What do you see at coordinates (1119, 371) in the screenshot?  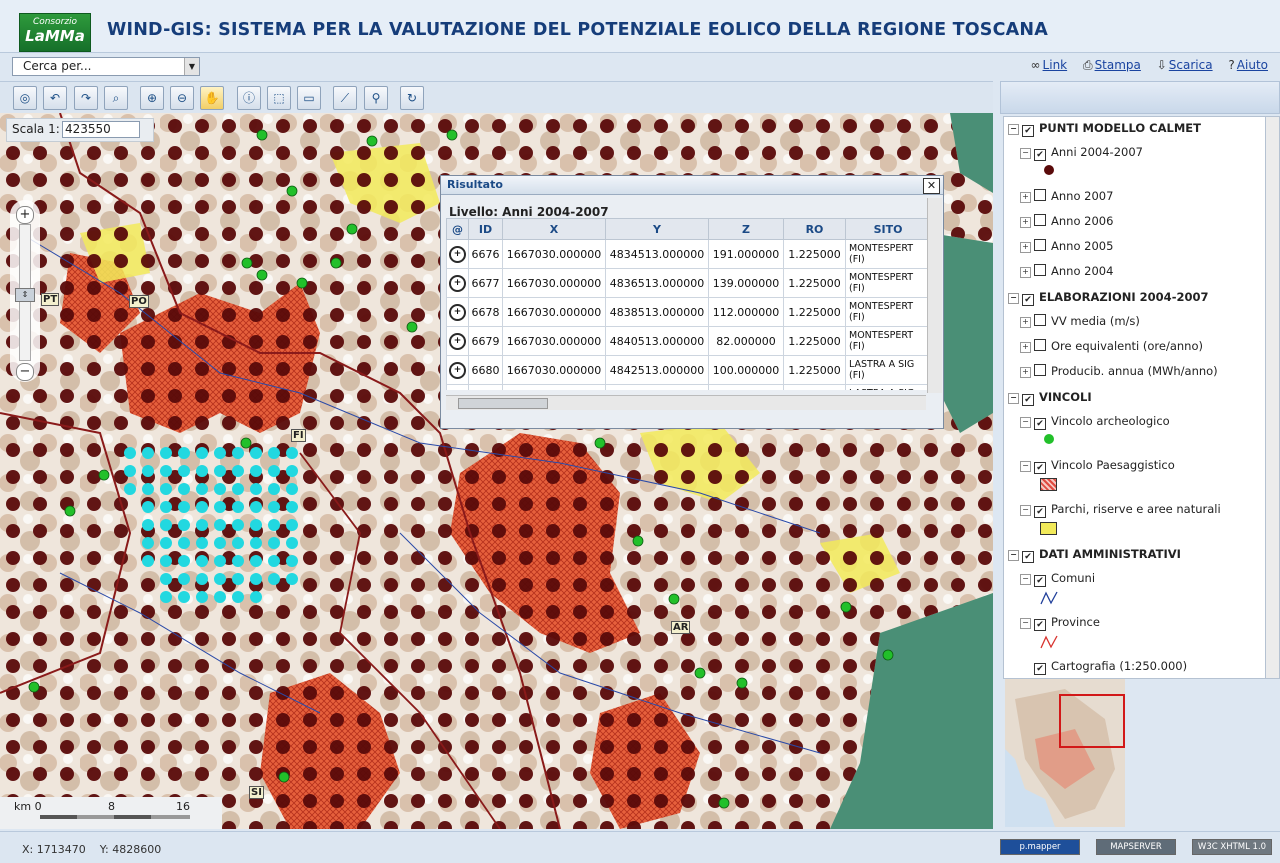 I see `layer-item: + Producib. annua (MWh/anno)` at bounding box center [1119, 371].